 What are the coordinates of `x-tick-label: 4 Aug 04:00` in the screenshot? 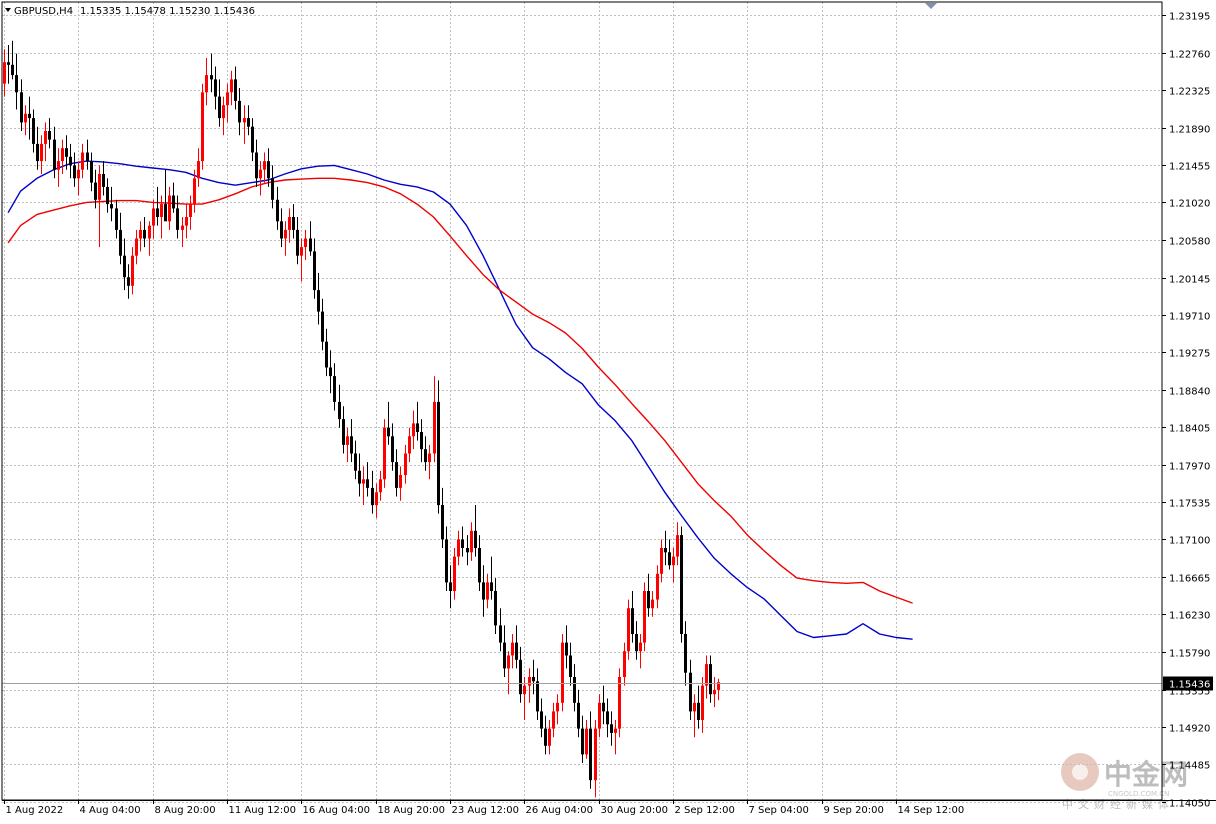 It's located at (110, 810).